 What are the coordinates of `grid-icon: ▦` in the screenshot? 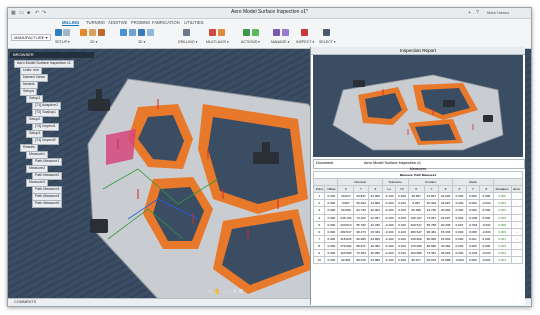 It's located at (242, 292).